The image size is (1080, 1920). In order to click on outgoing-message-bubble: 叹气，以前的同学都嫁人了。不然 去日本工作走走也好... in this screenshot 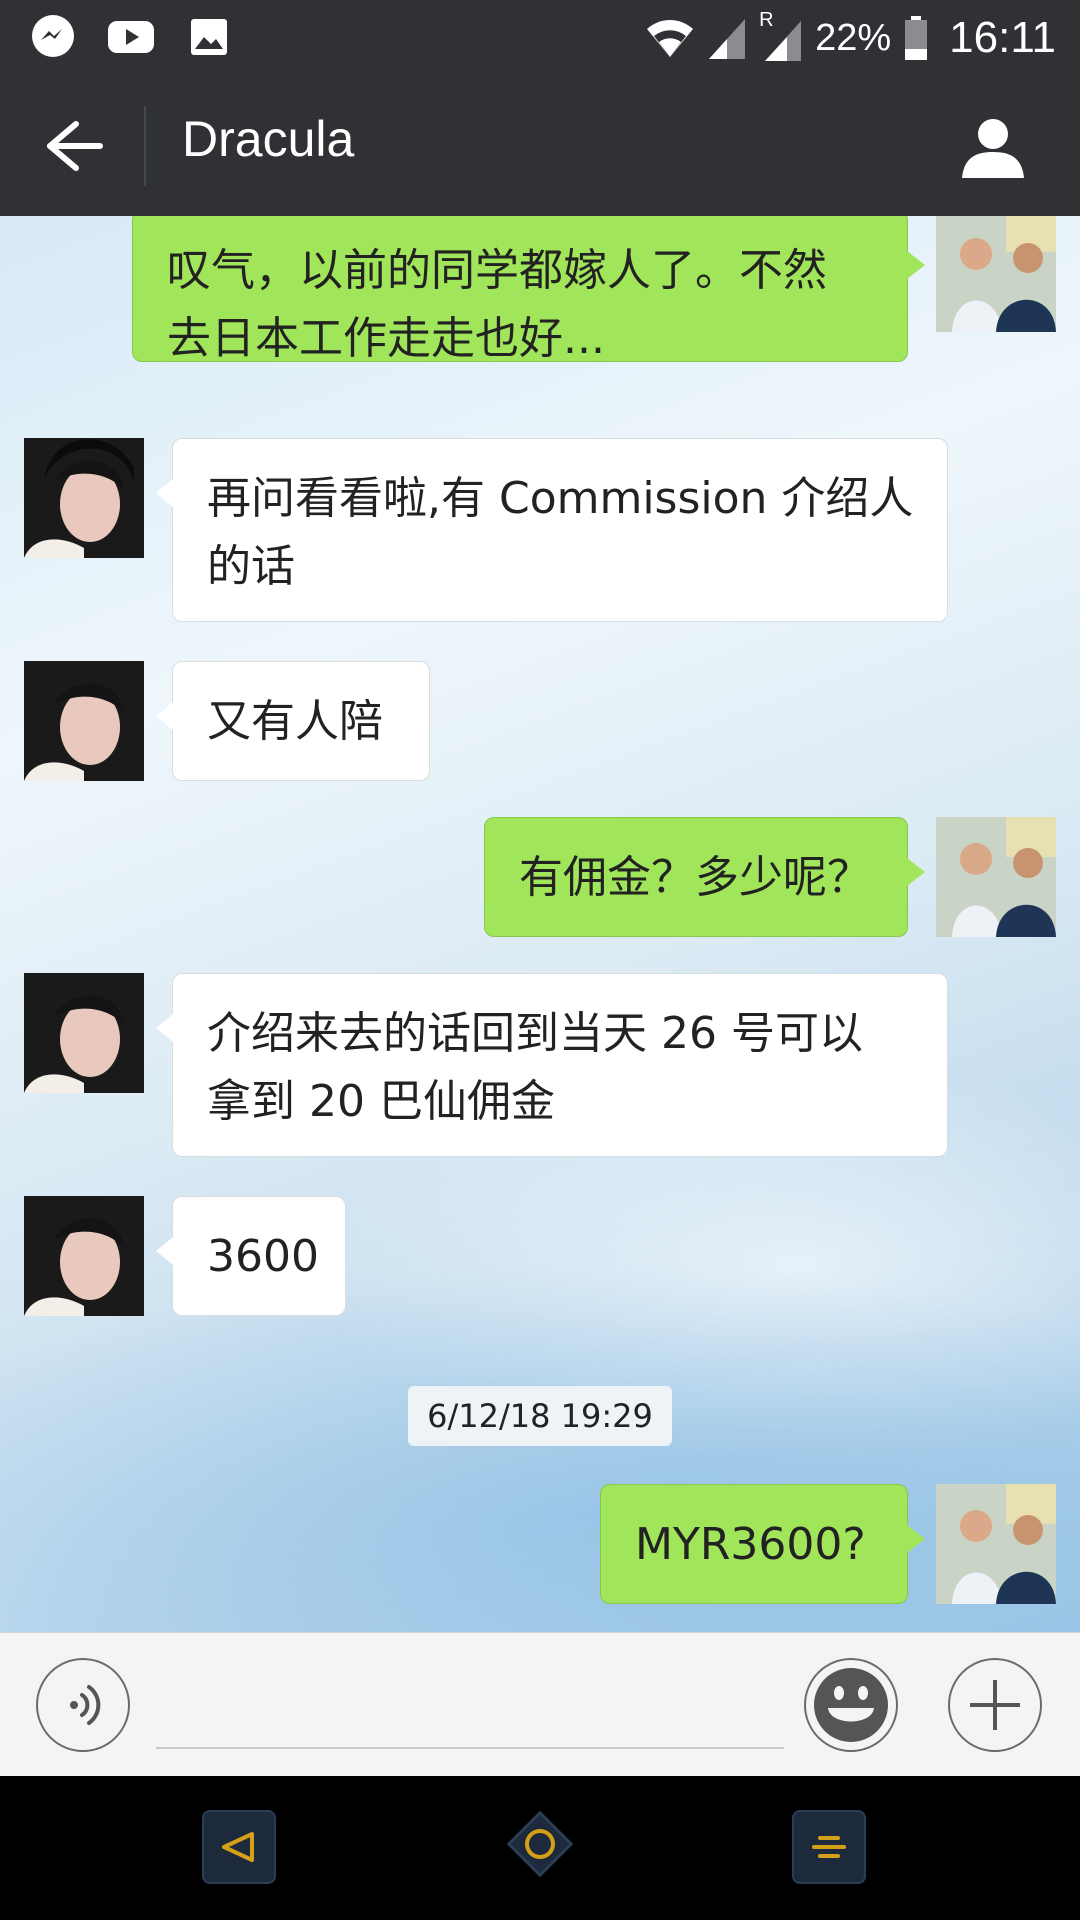, I will do `click(528, 290)`.